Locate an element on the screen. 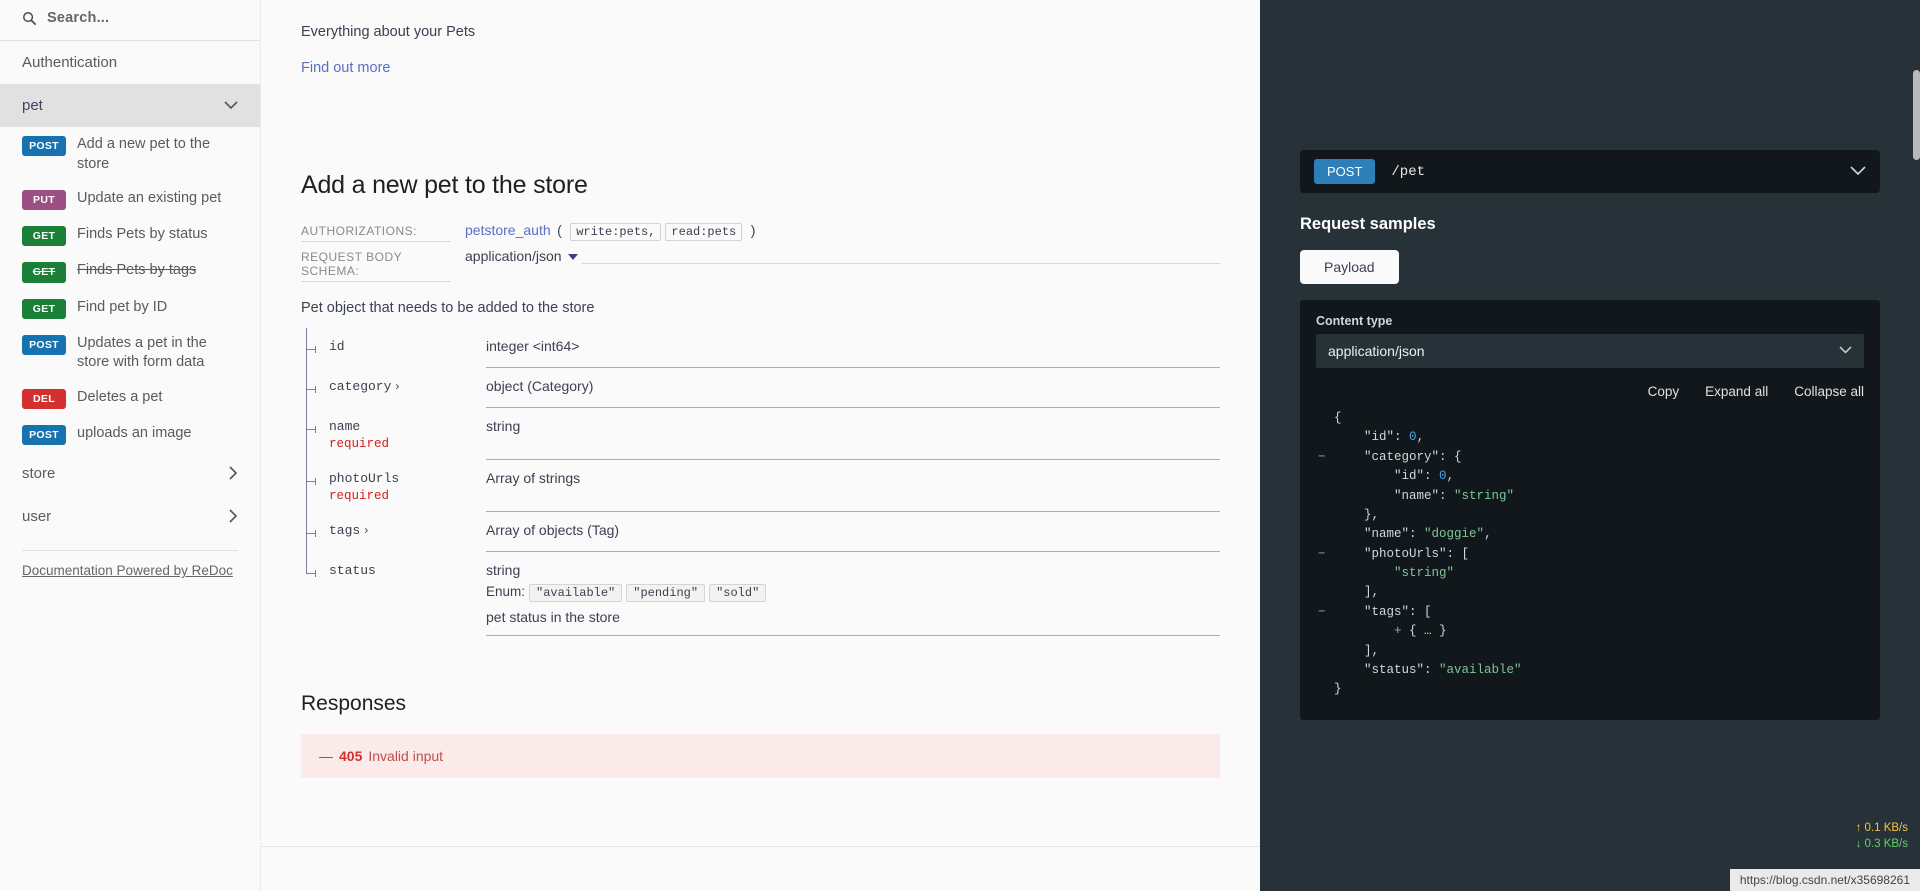 Image resolution: width=1920 pixels, height=891 pixels. collapse-all-button: Collapse all is located at coordinates (1829, 391).